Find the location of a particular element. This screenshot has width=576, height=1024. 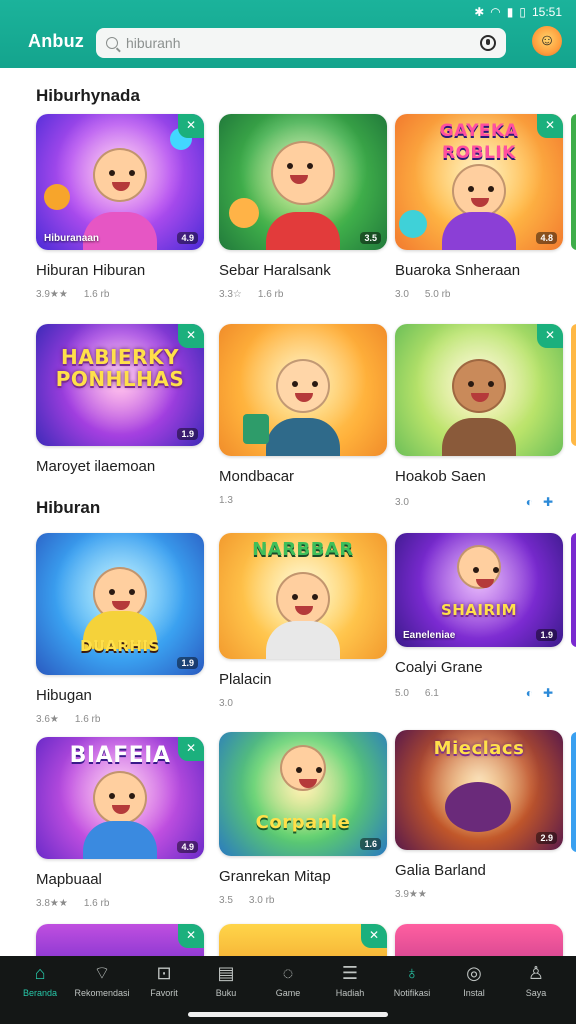

camera-icon: ◎ is located at coordinates (474, 973).